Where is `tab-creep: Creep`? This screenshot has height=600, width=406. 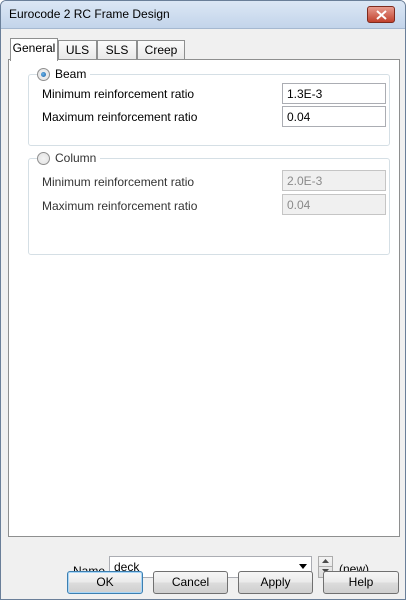 tab-creep: Creep is located at coordinates (161, 50).